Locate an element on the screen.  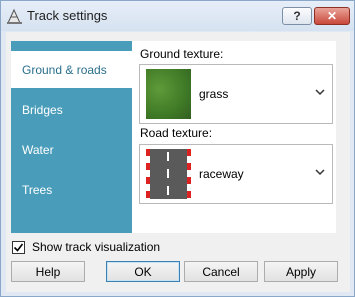
show-visualization-label: Show track visualization is located at coordinates (96, 247).